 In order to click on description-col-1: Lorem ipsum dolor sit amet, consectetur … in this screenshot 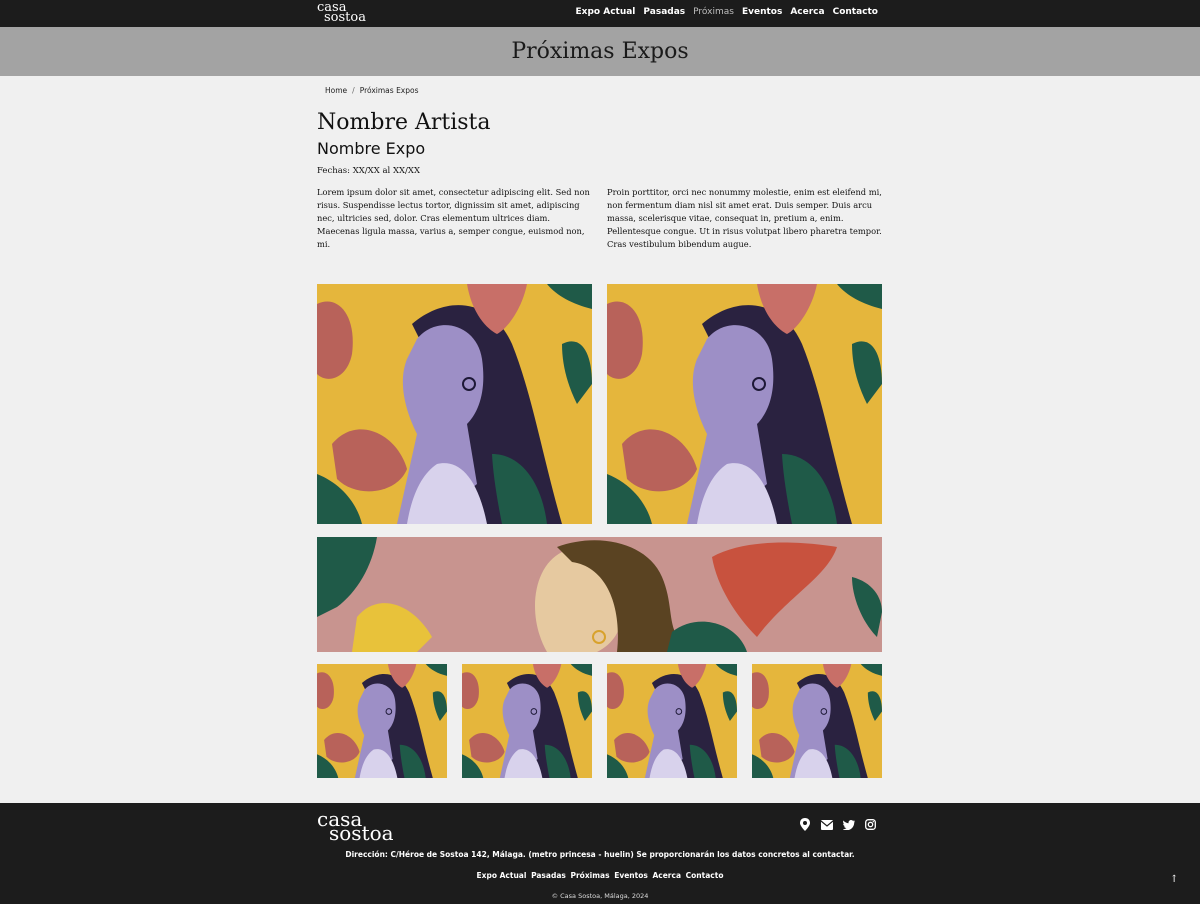, I will do `click(453, 218)`.